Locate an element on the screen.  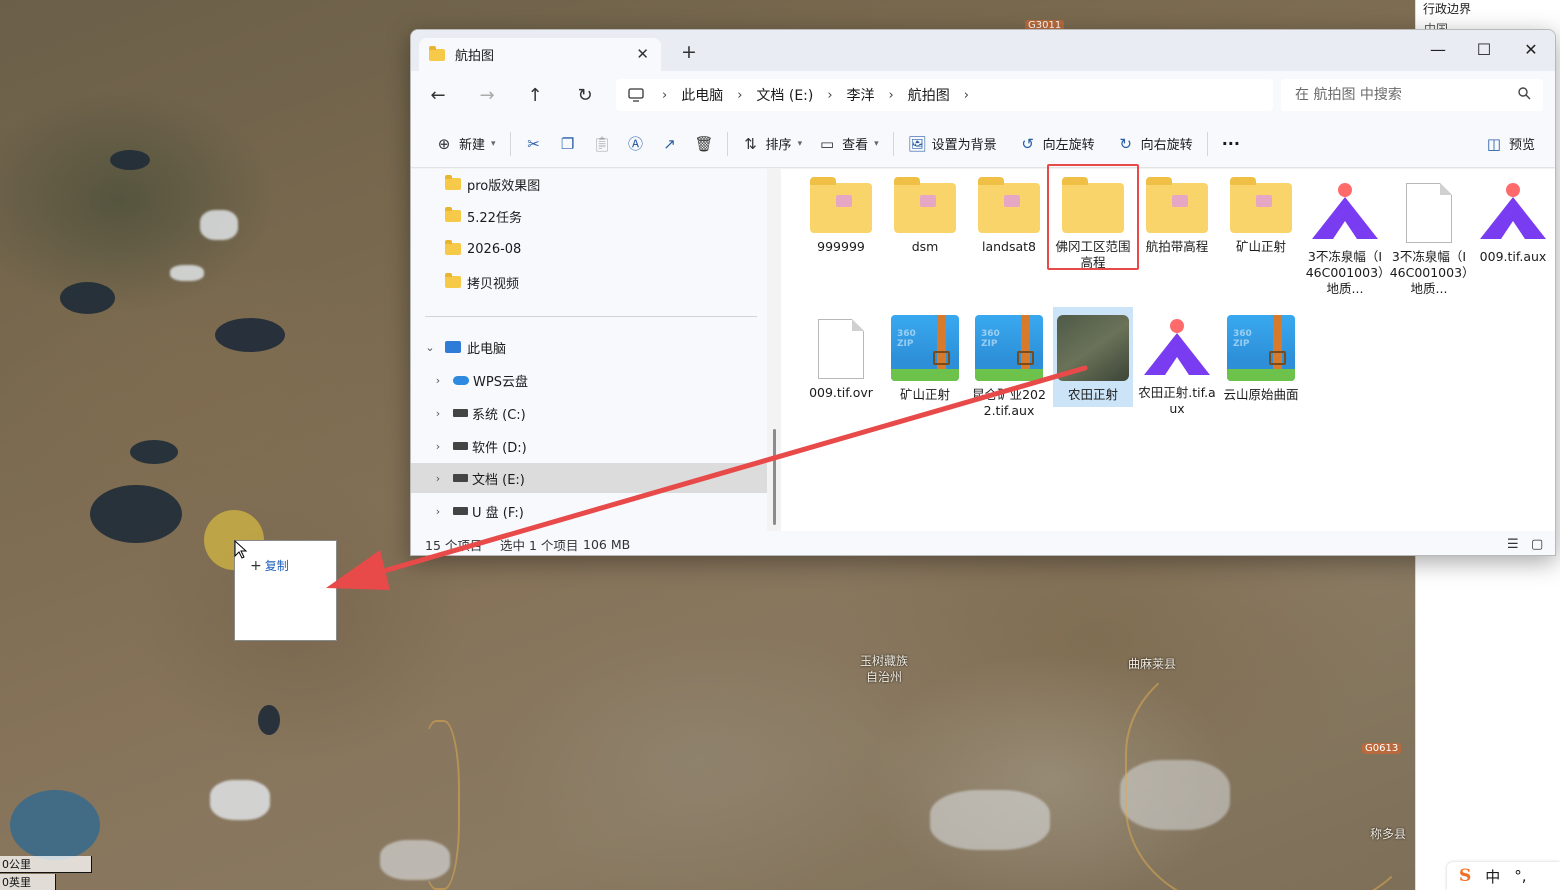
status-item-count: 15 个项目 is located at coordinates (454, 545).